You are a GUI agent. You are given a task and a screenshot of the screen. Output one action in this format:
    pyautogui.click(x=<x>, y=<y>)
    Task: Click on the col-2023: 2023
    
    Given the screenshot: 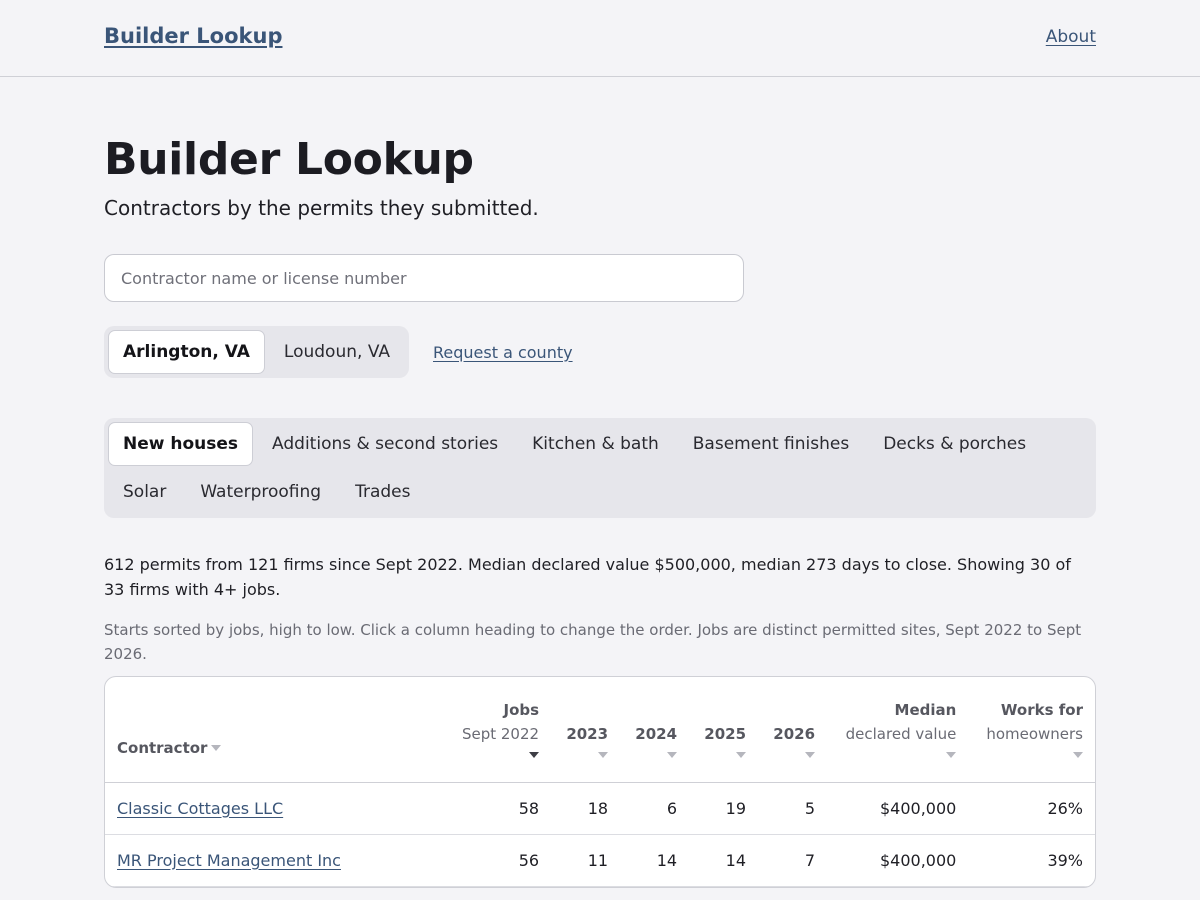 What is the action you would take?
    pyautogui.click(x=586, y=730)
    